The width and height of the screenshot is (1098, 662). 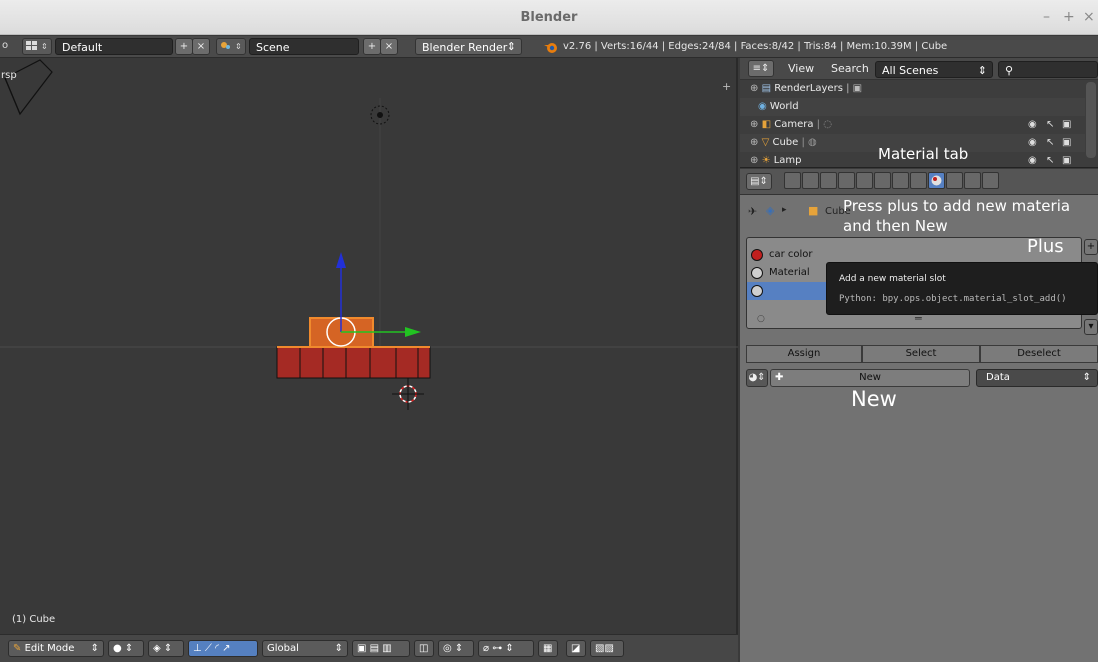 What do you see at coordinates (166, 648) in the screenshot?
I see `pivot-dropdown: ◈ ⇕` at bounding box center [166, 648].